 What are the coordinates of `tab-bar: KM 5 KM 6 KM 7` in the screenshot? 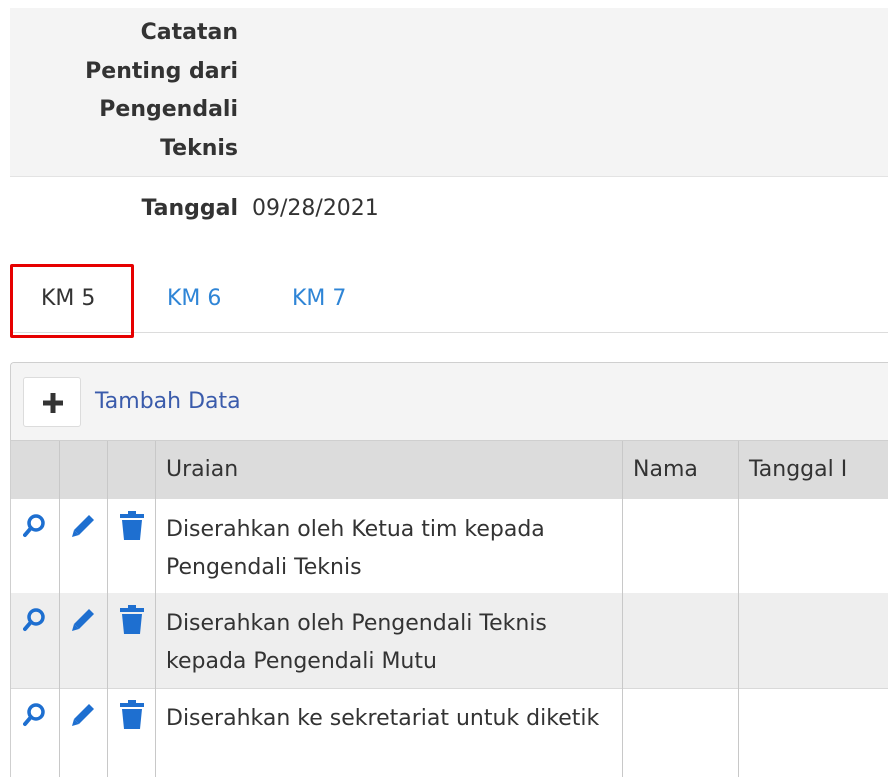 It's located at (449, 298).